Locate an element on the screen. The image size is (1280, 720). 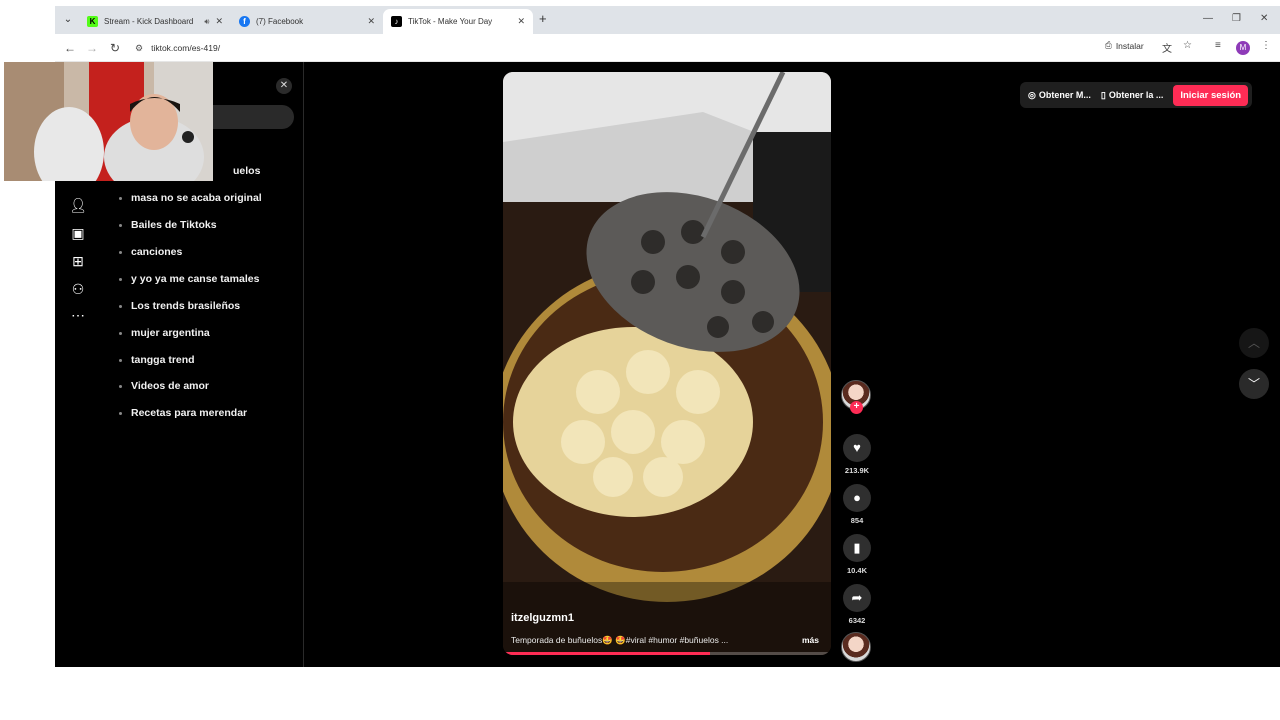
suggestion-label: canciones is located at coordinates (157, 252).